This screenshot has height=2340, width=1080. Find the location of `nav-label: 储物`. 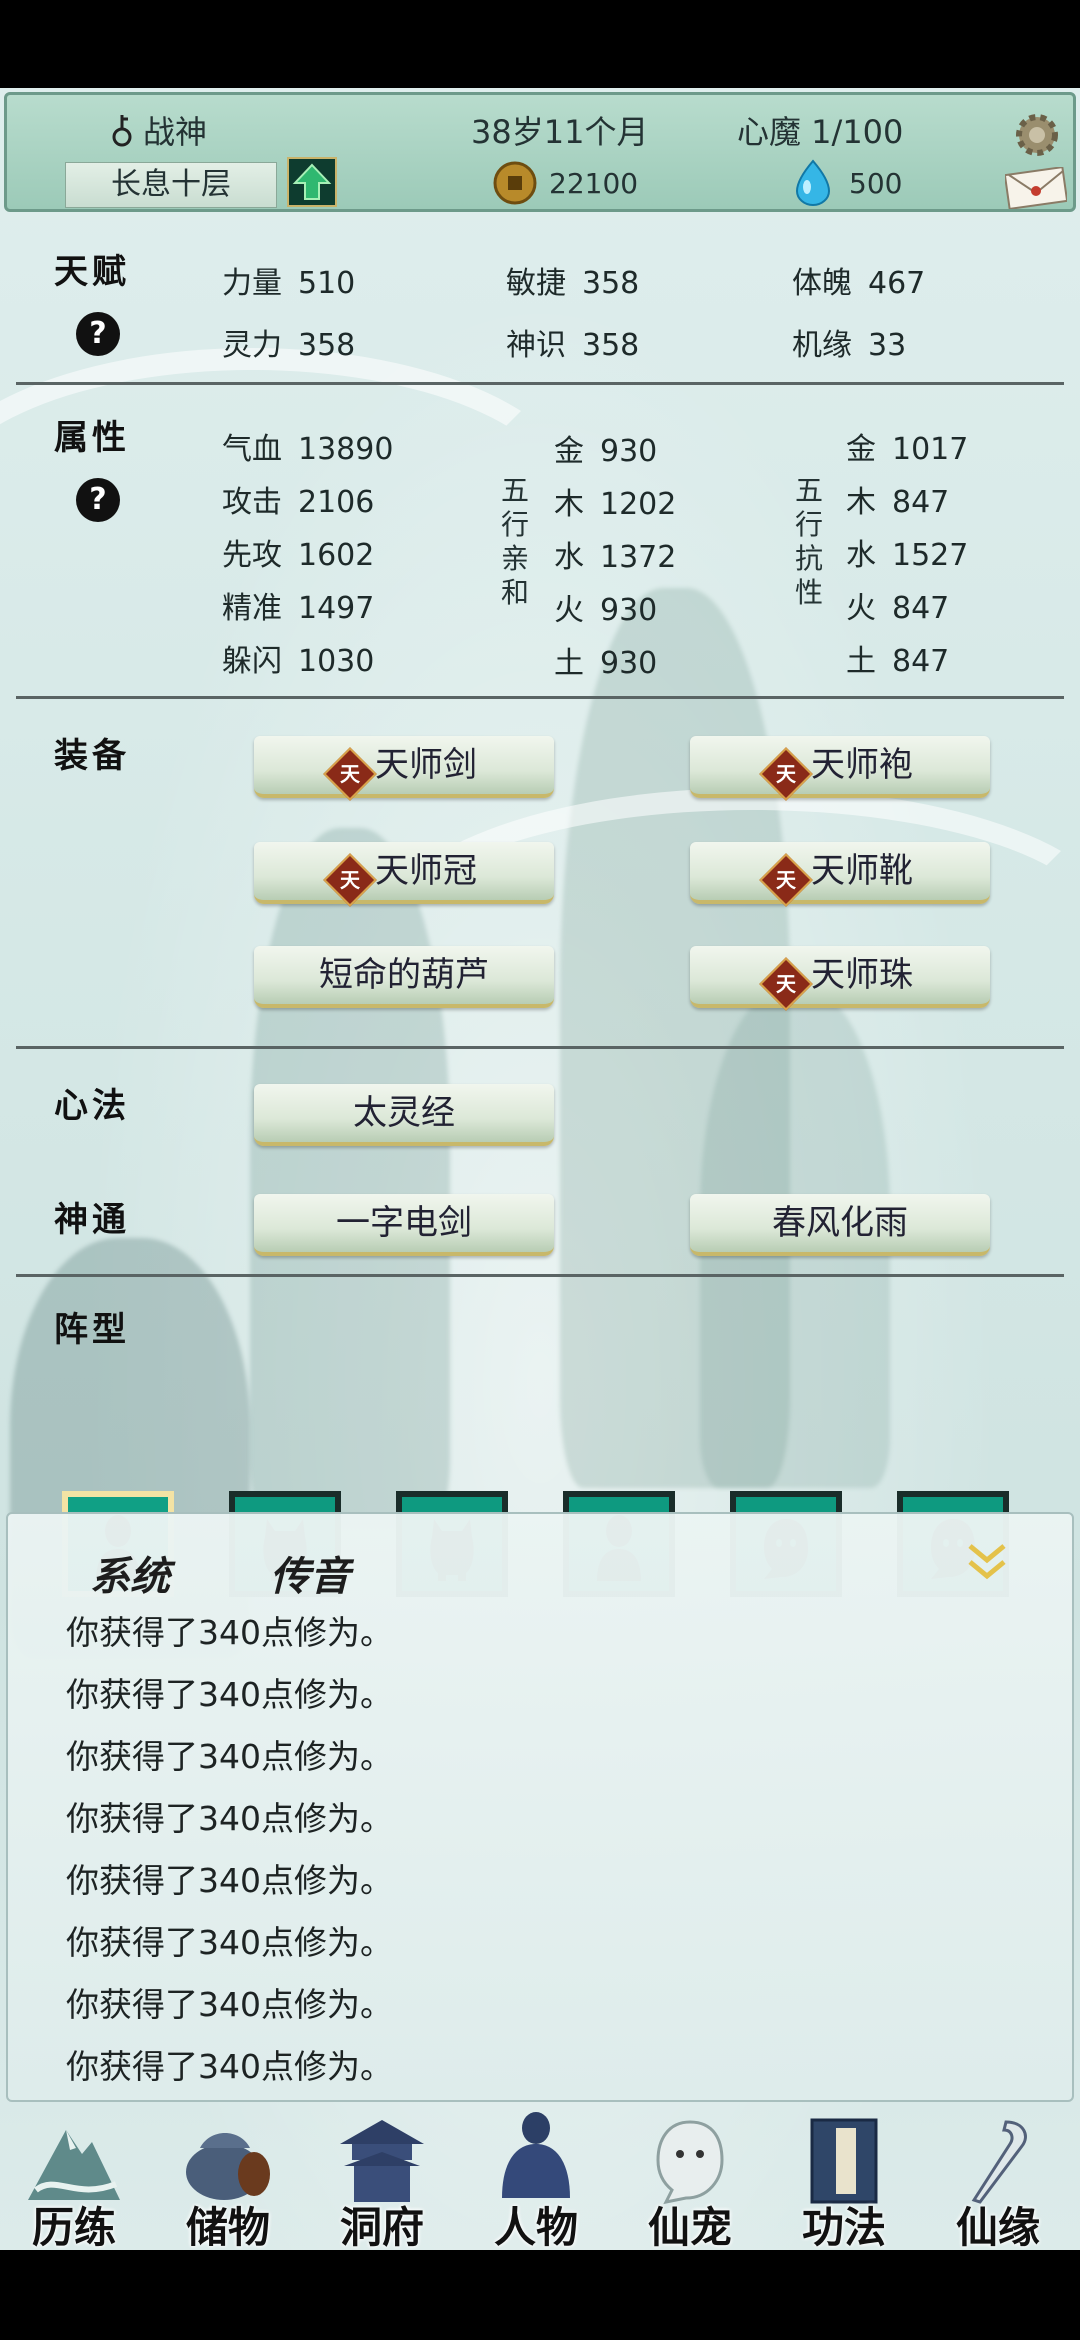

nav-label: 储物 is located at coordinates (227, 2226).